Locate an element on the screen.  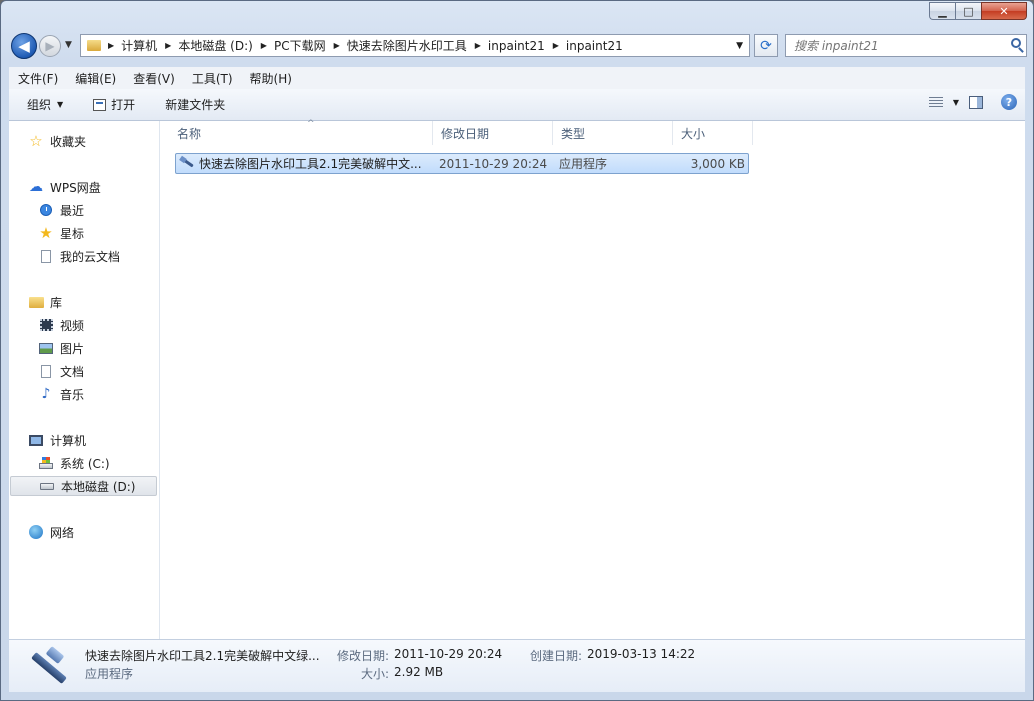
menu-file: 文件(F) is located at coordinates (37, 78).